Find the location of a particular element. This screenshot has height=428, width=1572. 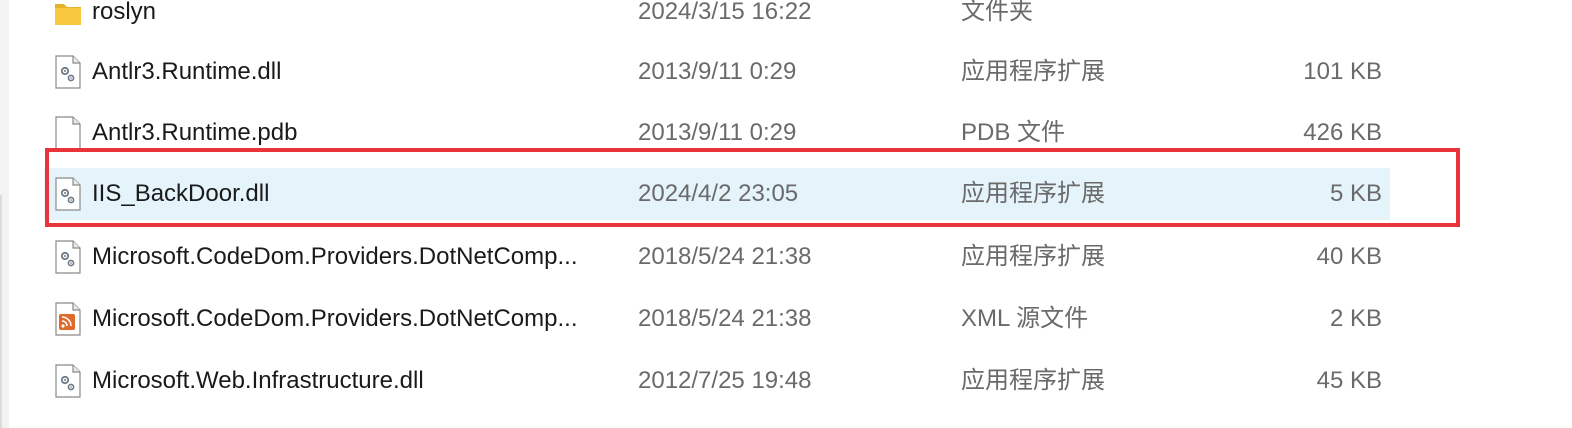

file-name: roslyn is located at coordinates (124, 12).